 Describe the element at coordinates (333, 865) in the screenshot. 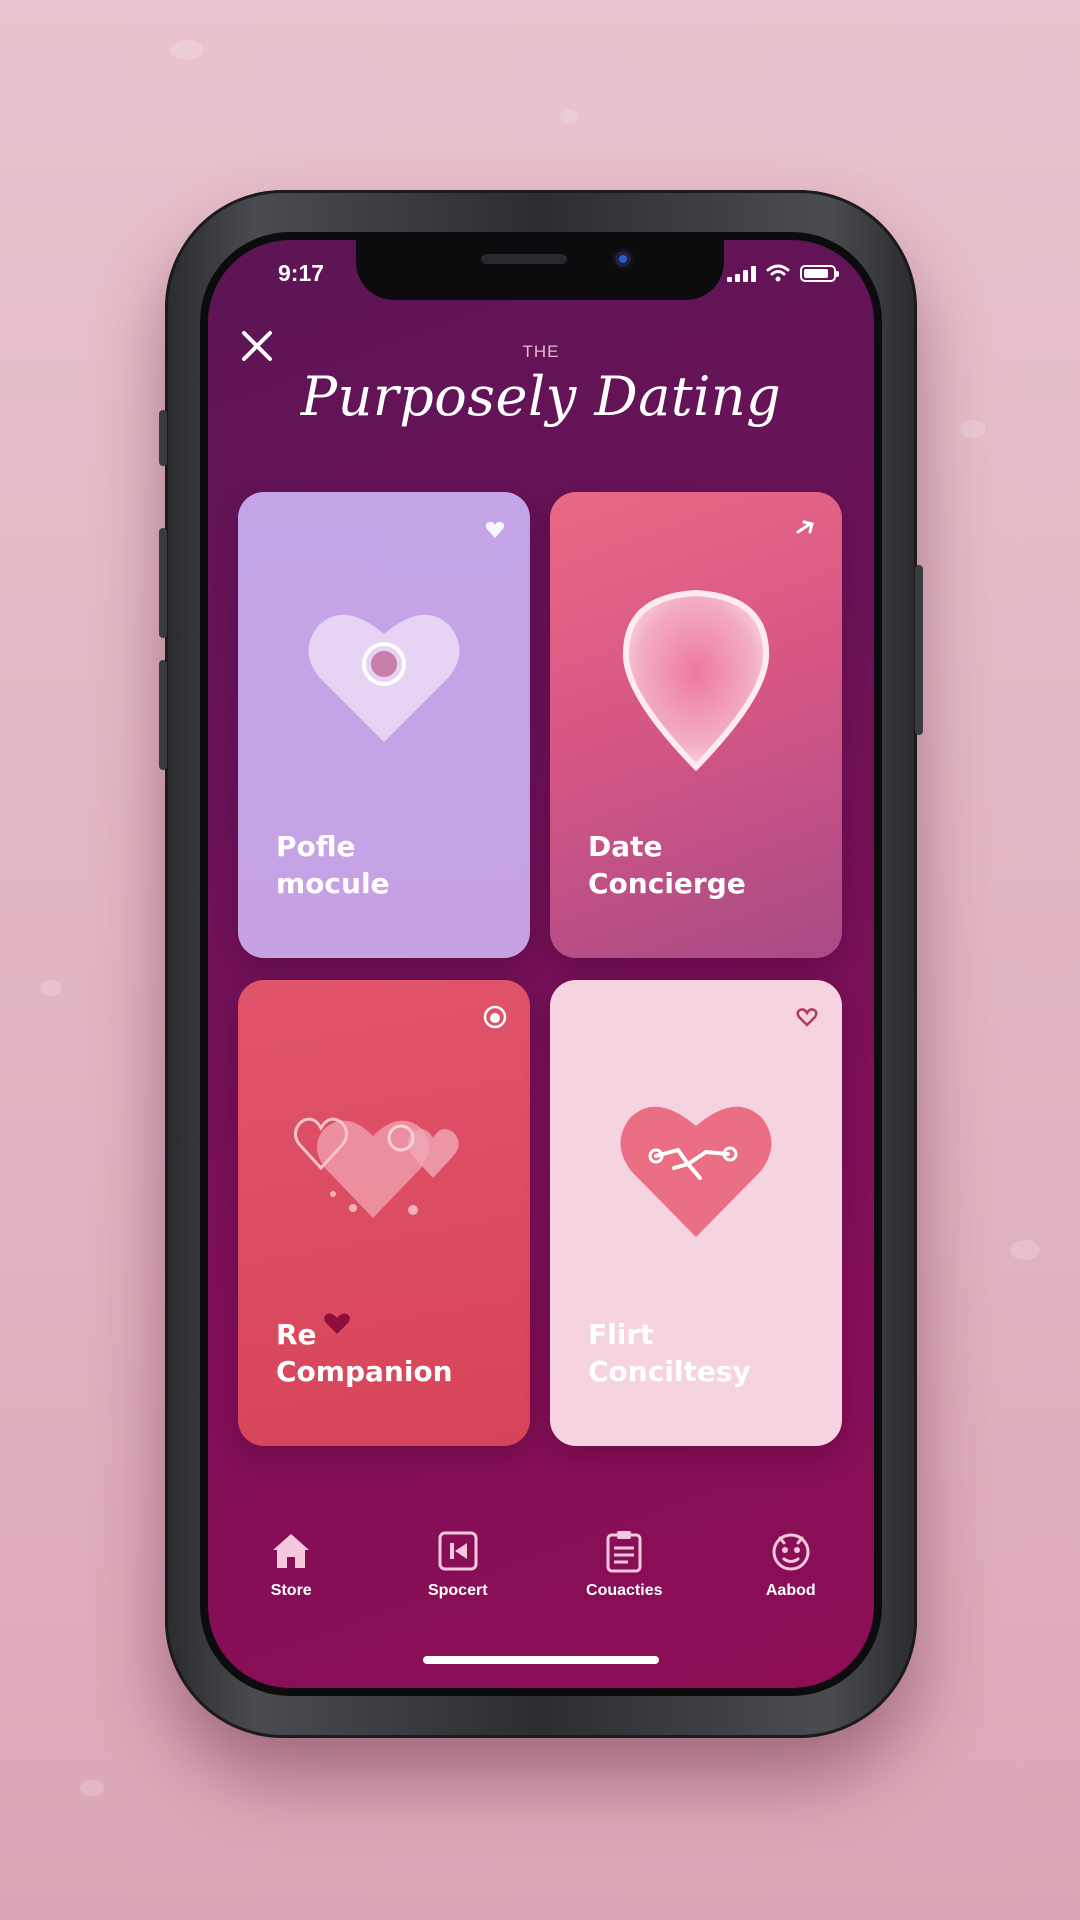

I see `card-title: Pofle mocule` at that location.